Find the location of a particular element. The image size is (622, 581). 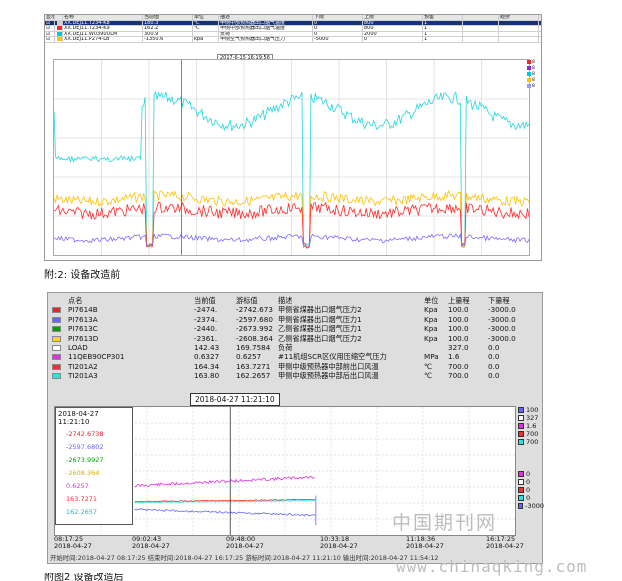

x-tick-label: 10:33:18 2018-04-27 is located at coordinates (339, 542).